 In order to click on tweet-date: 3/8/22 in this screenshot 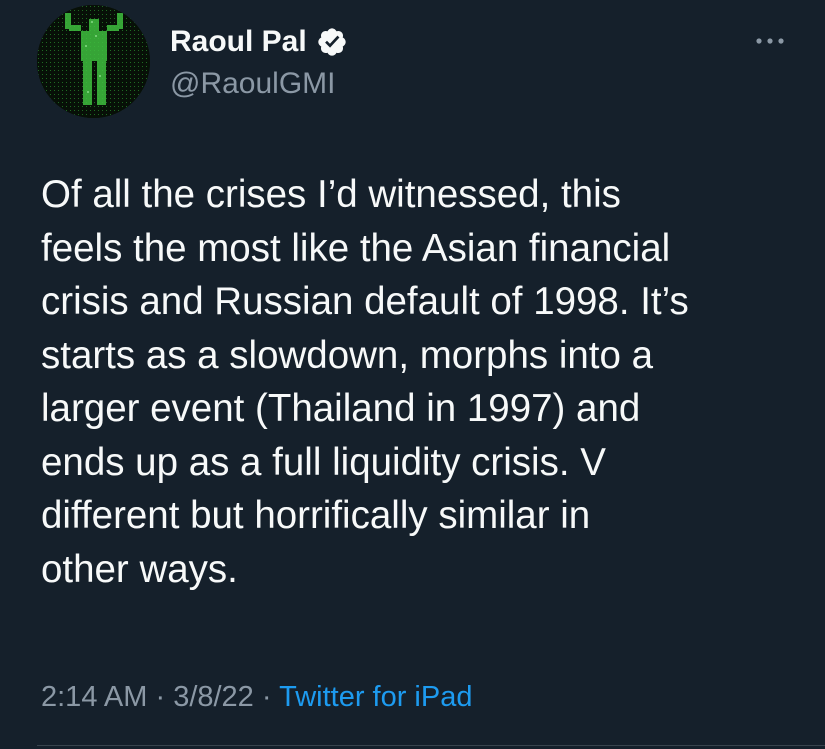, I will do `click(213, 697)`.